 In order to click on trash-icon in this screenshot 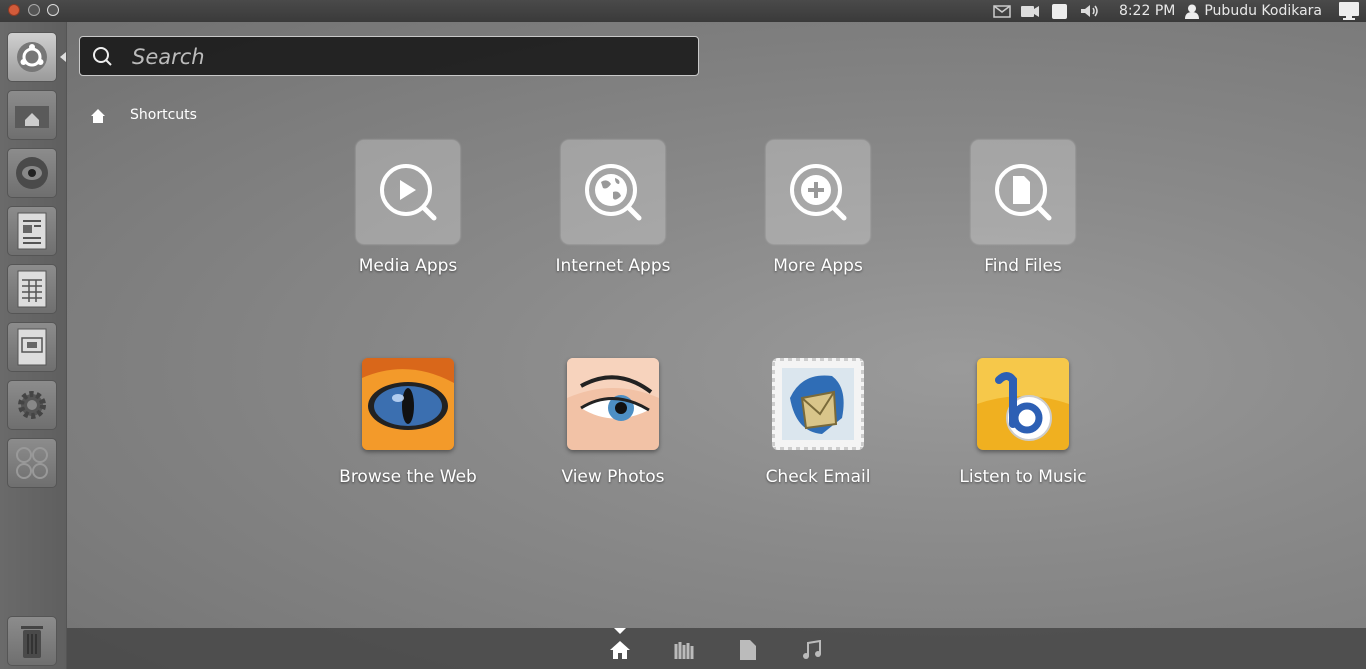, I will do `click(32, 642)`.